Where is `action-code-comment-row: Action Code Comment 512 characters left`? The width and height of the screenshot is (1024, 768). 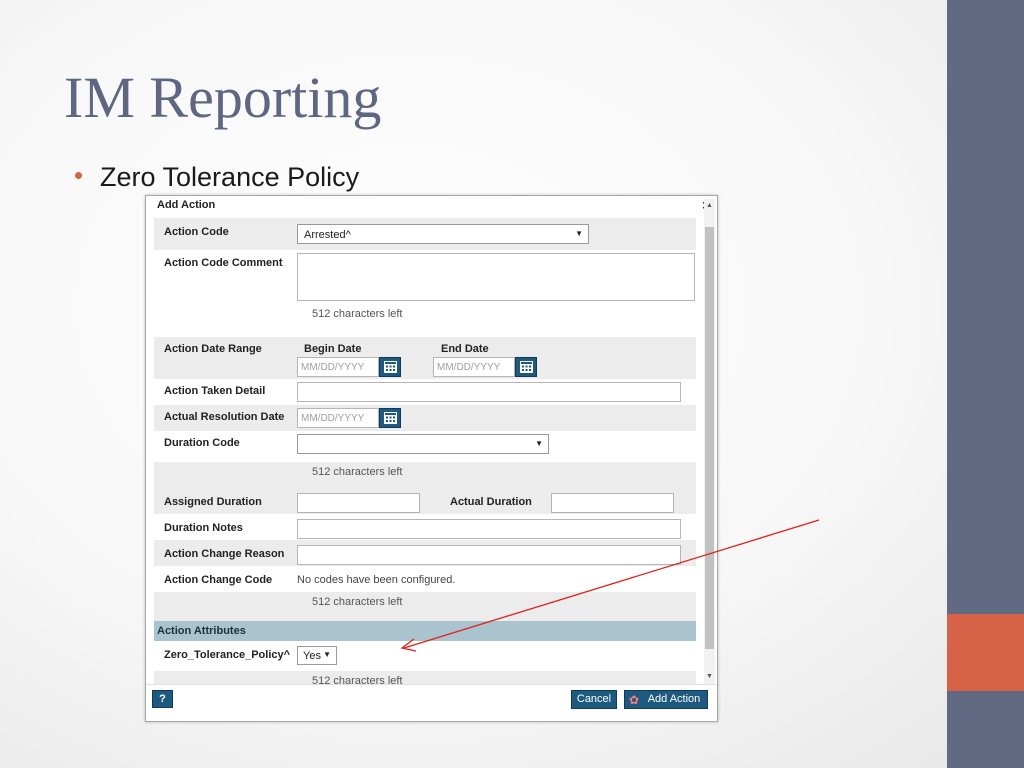 action-code-comment-row: Action Code Comment 512 characters left is located at coordinates (425, 287).